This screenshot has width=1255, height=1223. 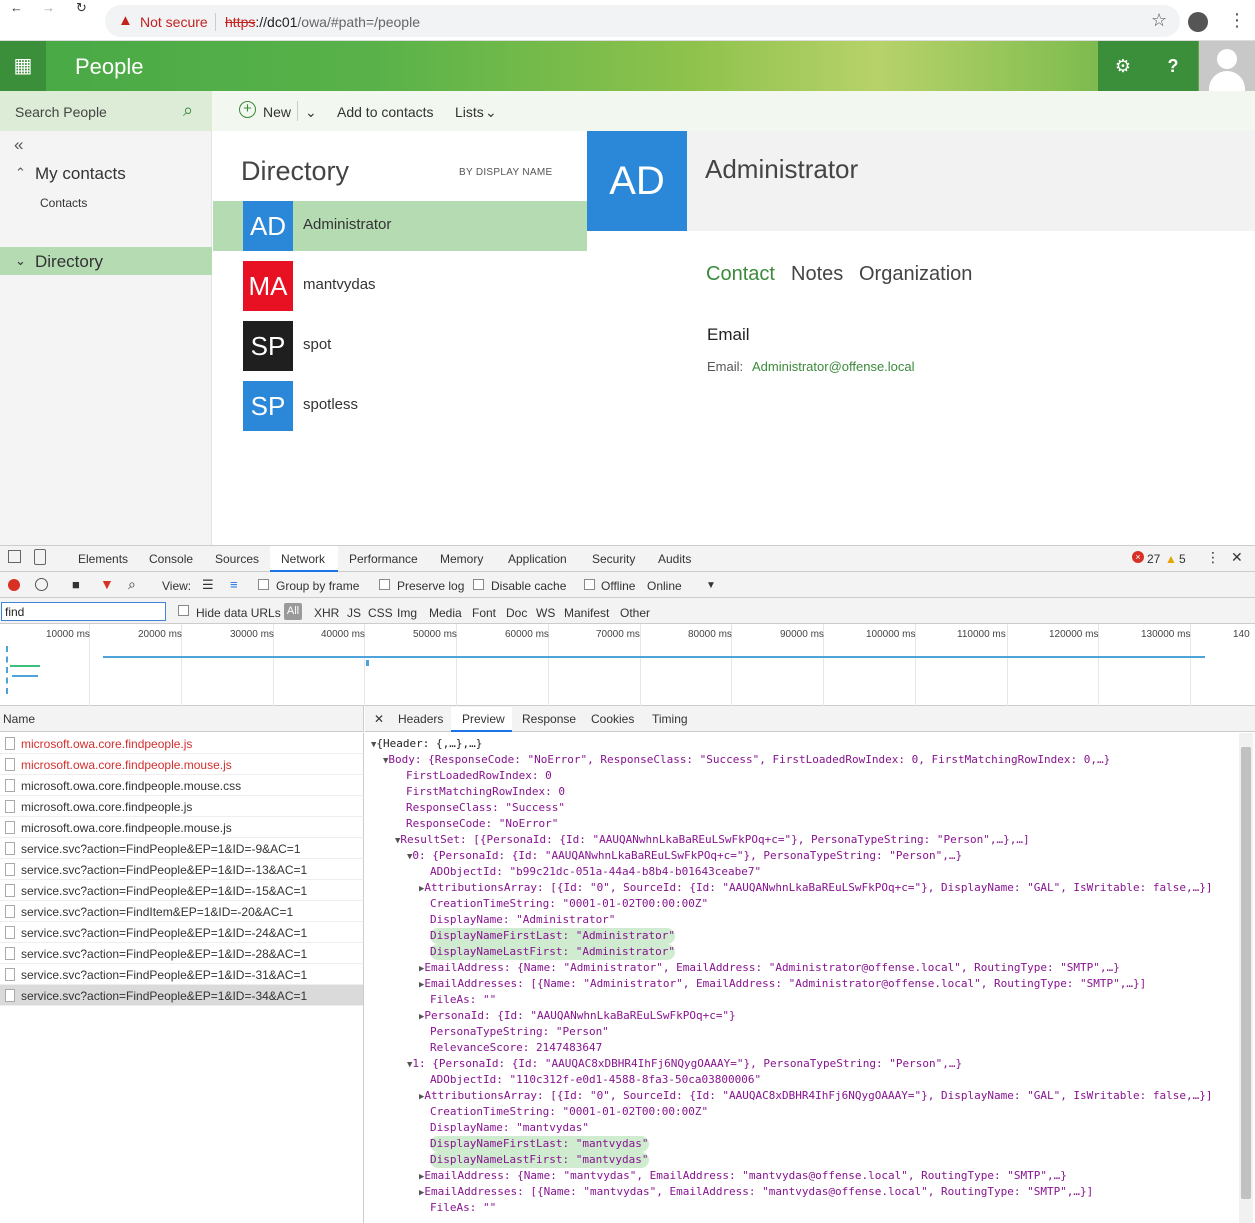 I want to click on tab-notes: Notes, so click(x=817, y=274).